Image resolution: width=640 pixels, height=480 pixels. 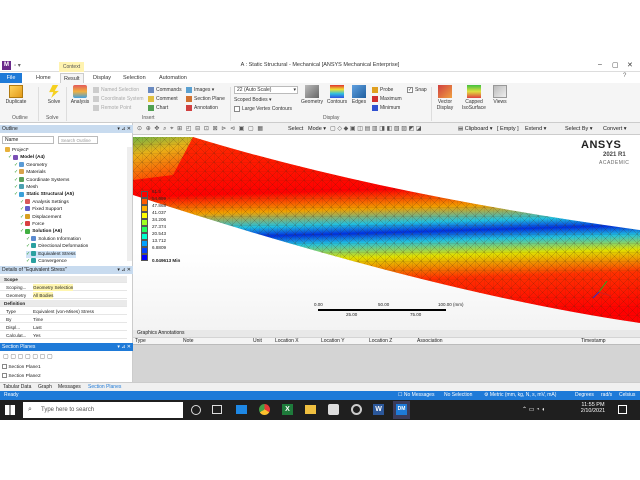 I want to click on task-view-icon, so click(x=217, y=409).